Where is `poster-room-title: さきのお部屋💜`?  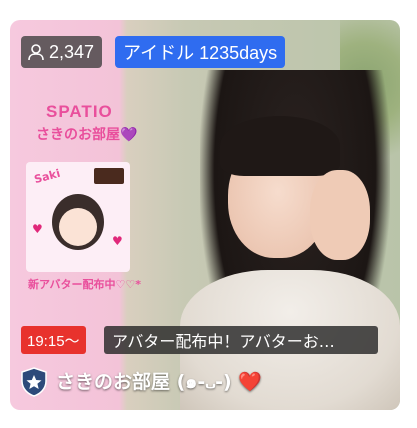
poster-room-title: さきのお部屋💜 is located at coordinates (87, 135).